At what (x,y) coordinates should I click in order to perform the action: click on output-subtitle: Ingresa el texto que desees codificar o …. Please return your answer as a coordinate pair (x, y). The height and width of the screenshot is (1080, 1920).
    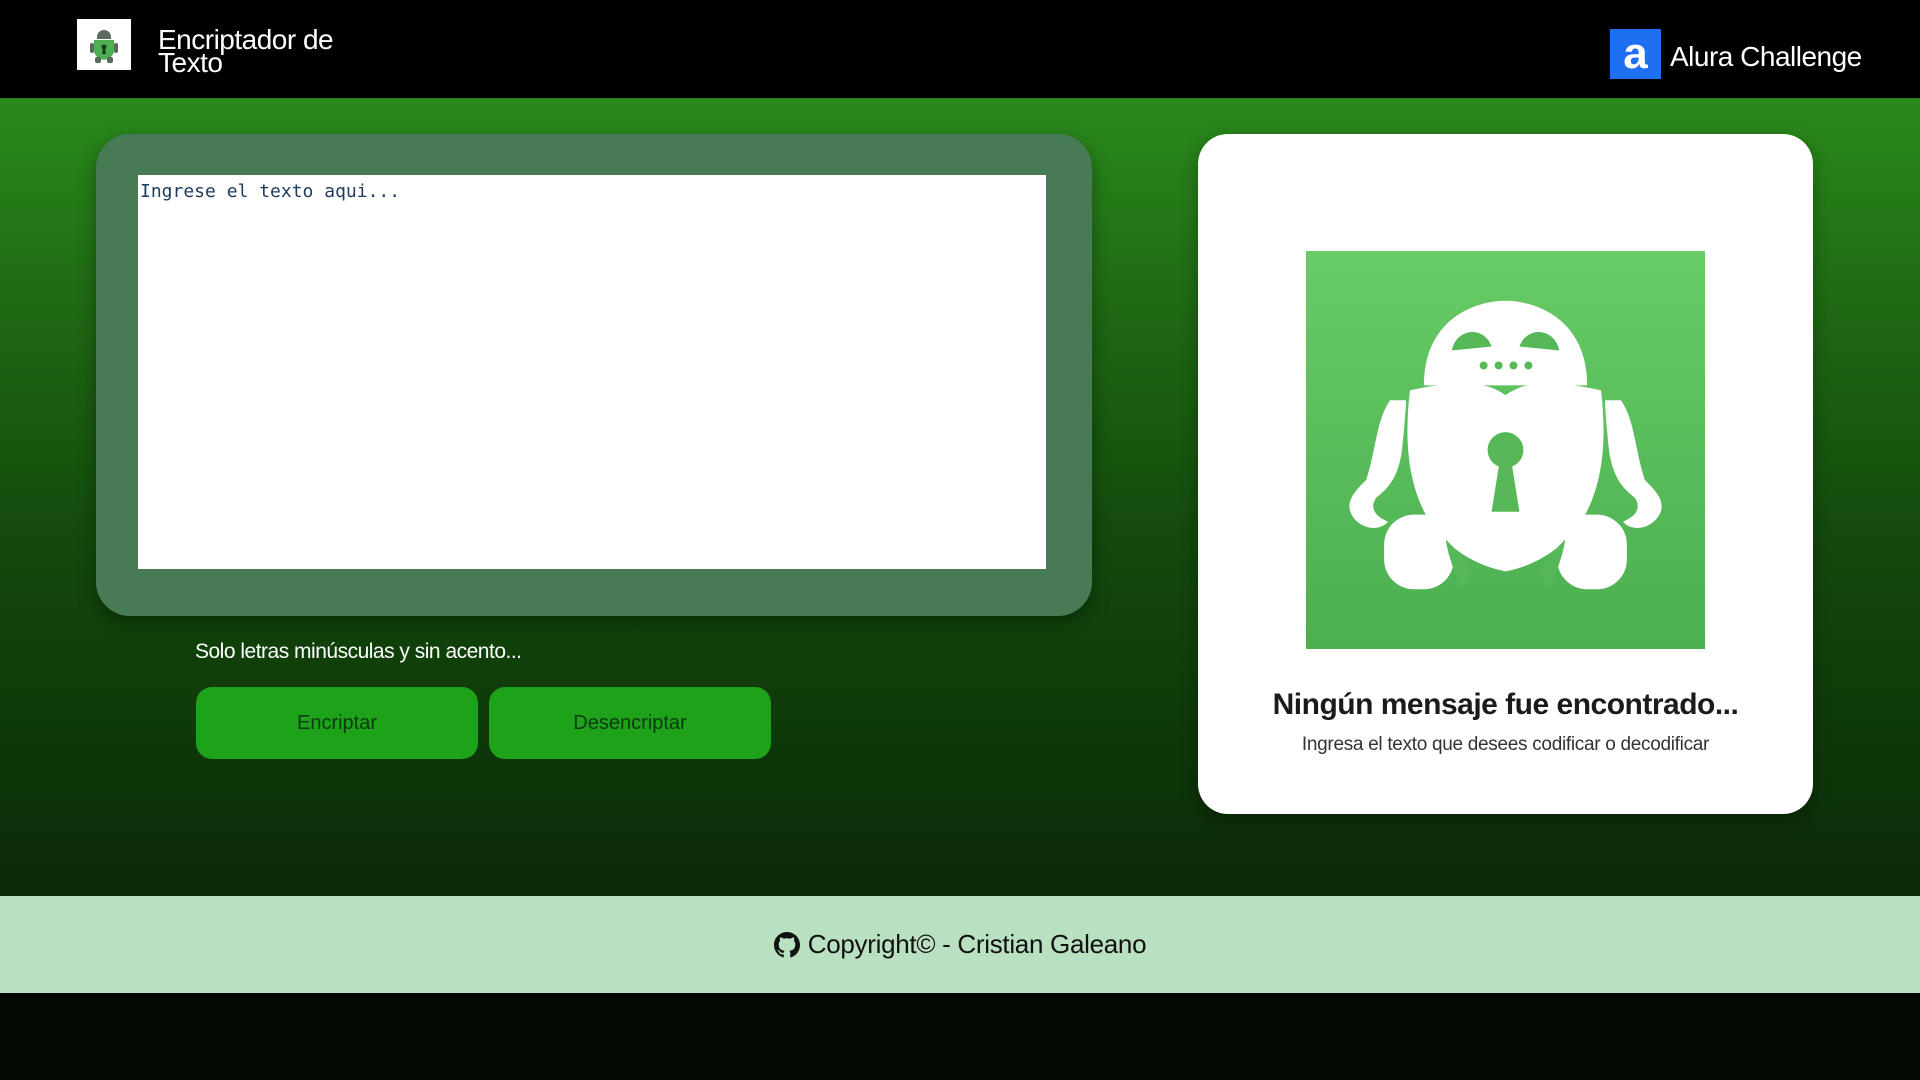
    Looking at the image, I should click on (1505, 744).